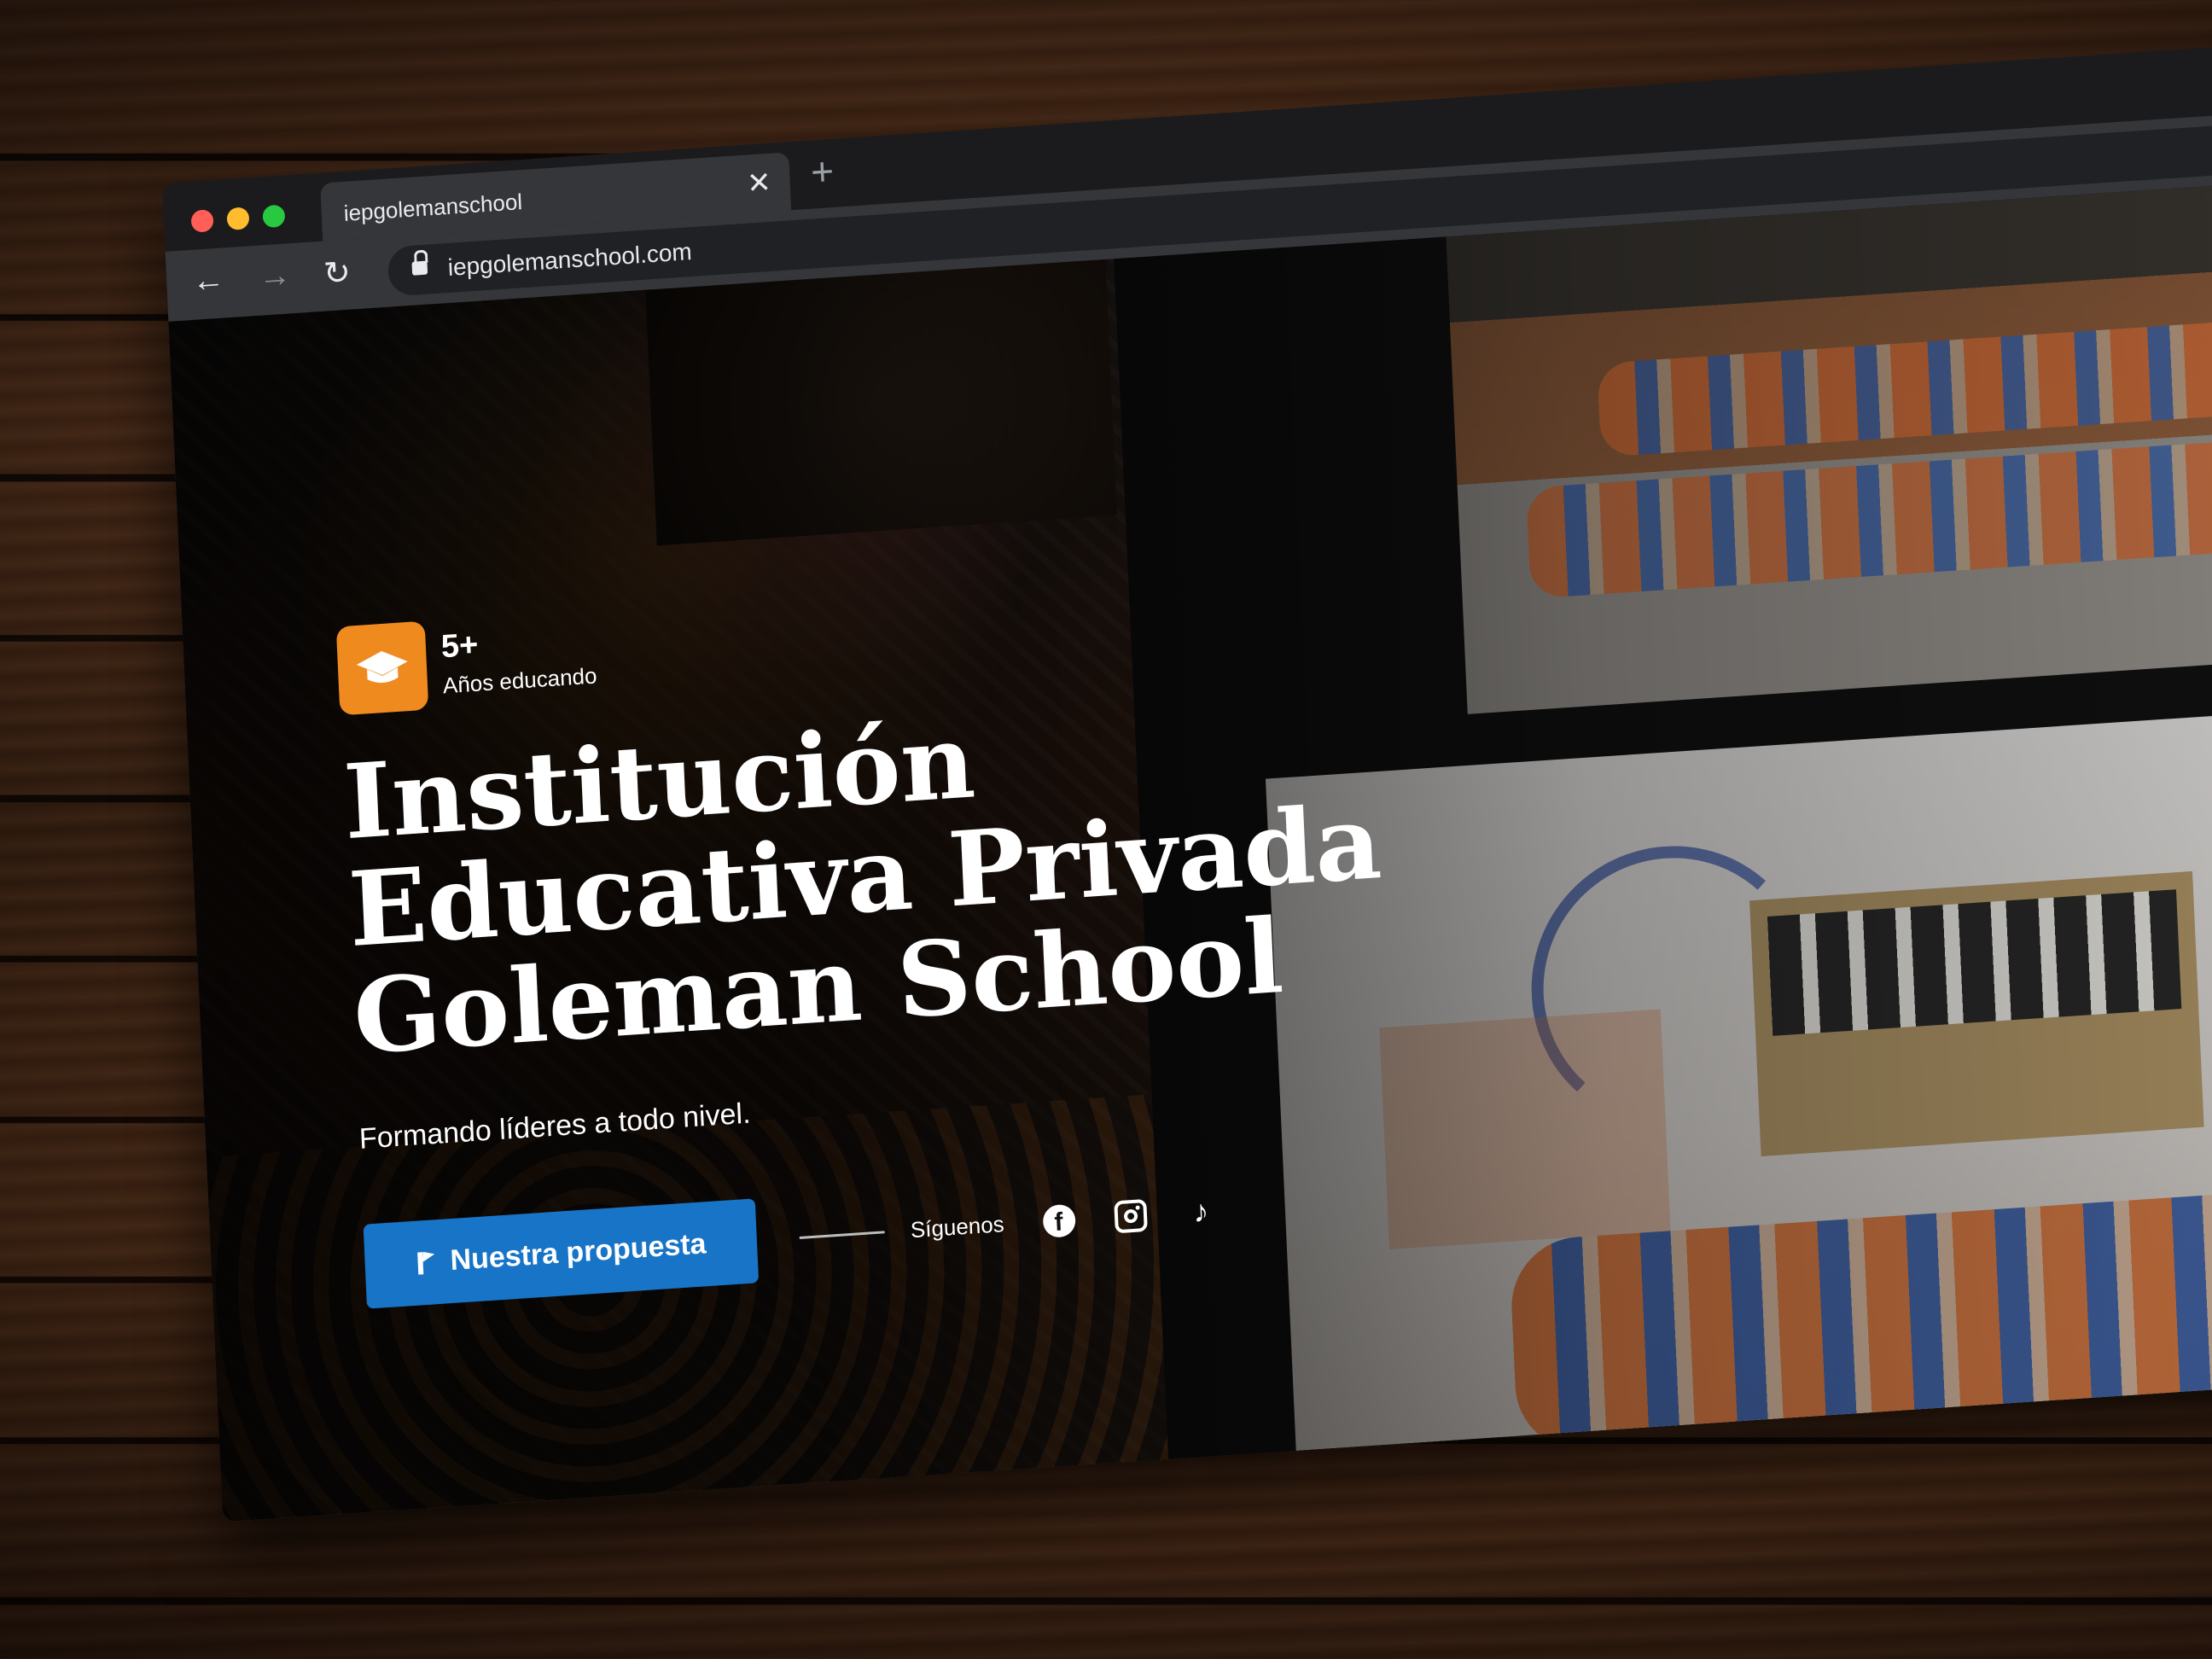 This screenshot has height=1659, width=2212. I want to click on maximize-window-button, so click(274, 216).